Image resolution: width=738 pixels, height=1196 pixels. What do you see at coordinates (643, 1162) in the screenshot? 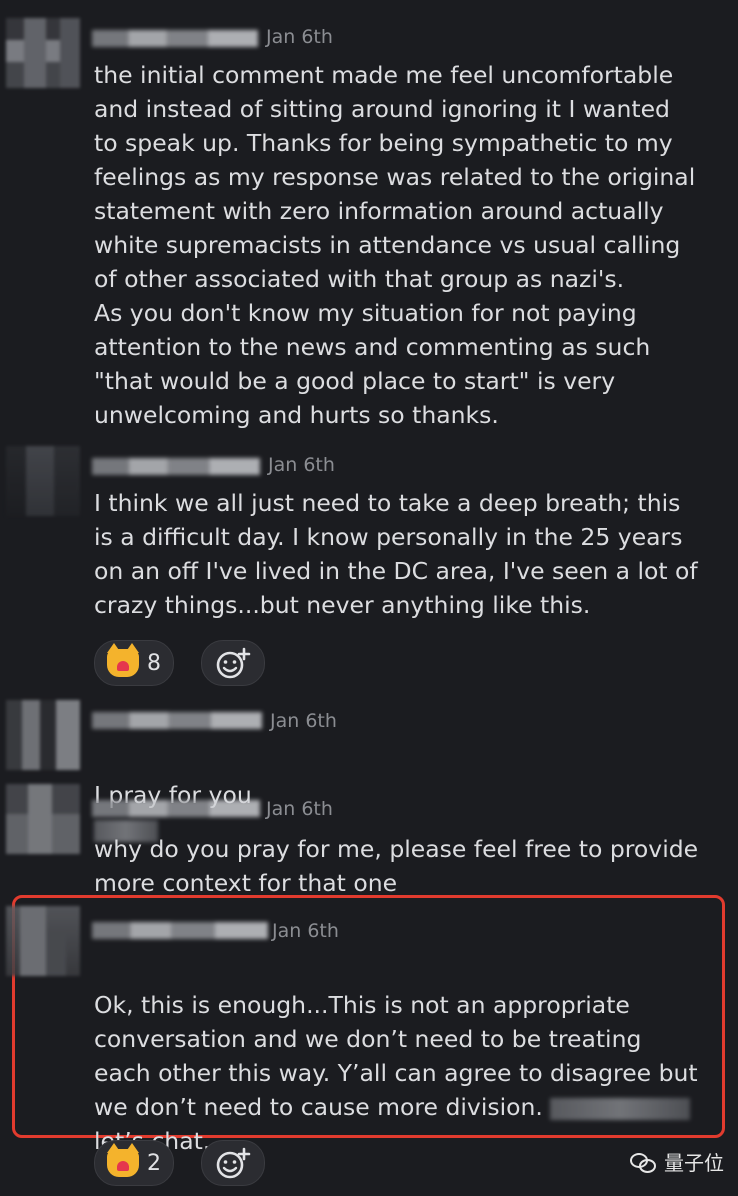
I see `wechat-icon` at bounding box center [643, 1162].